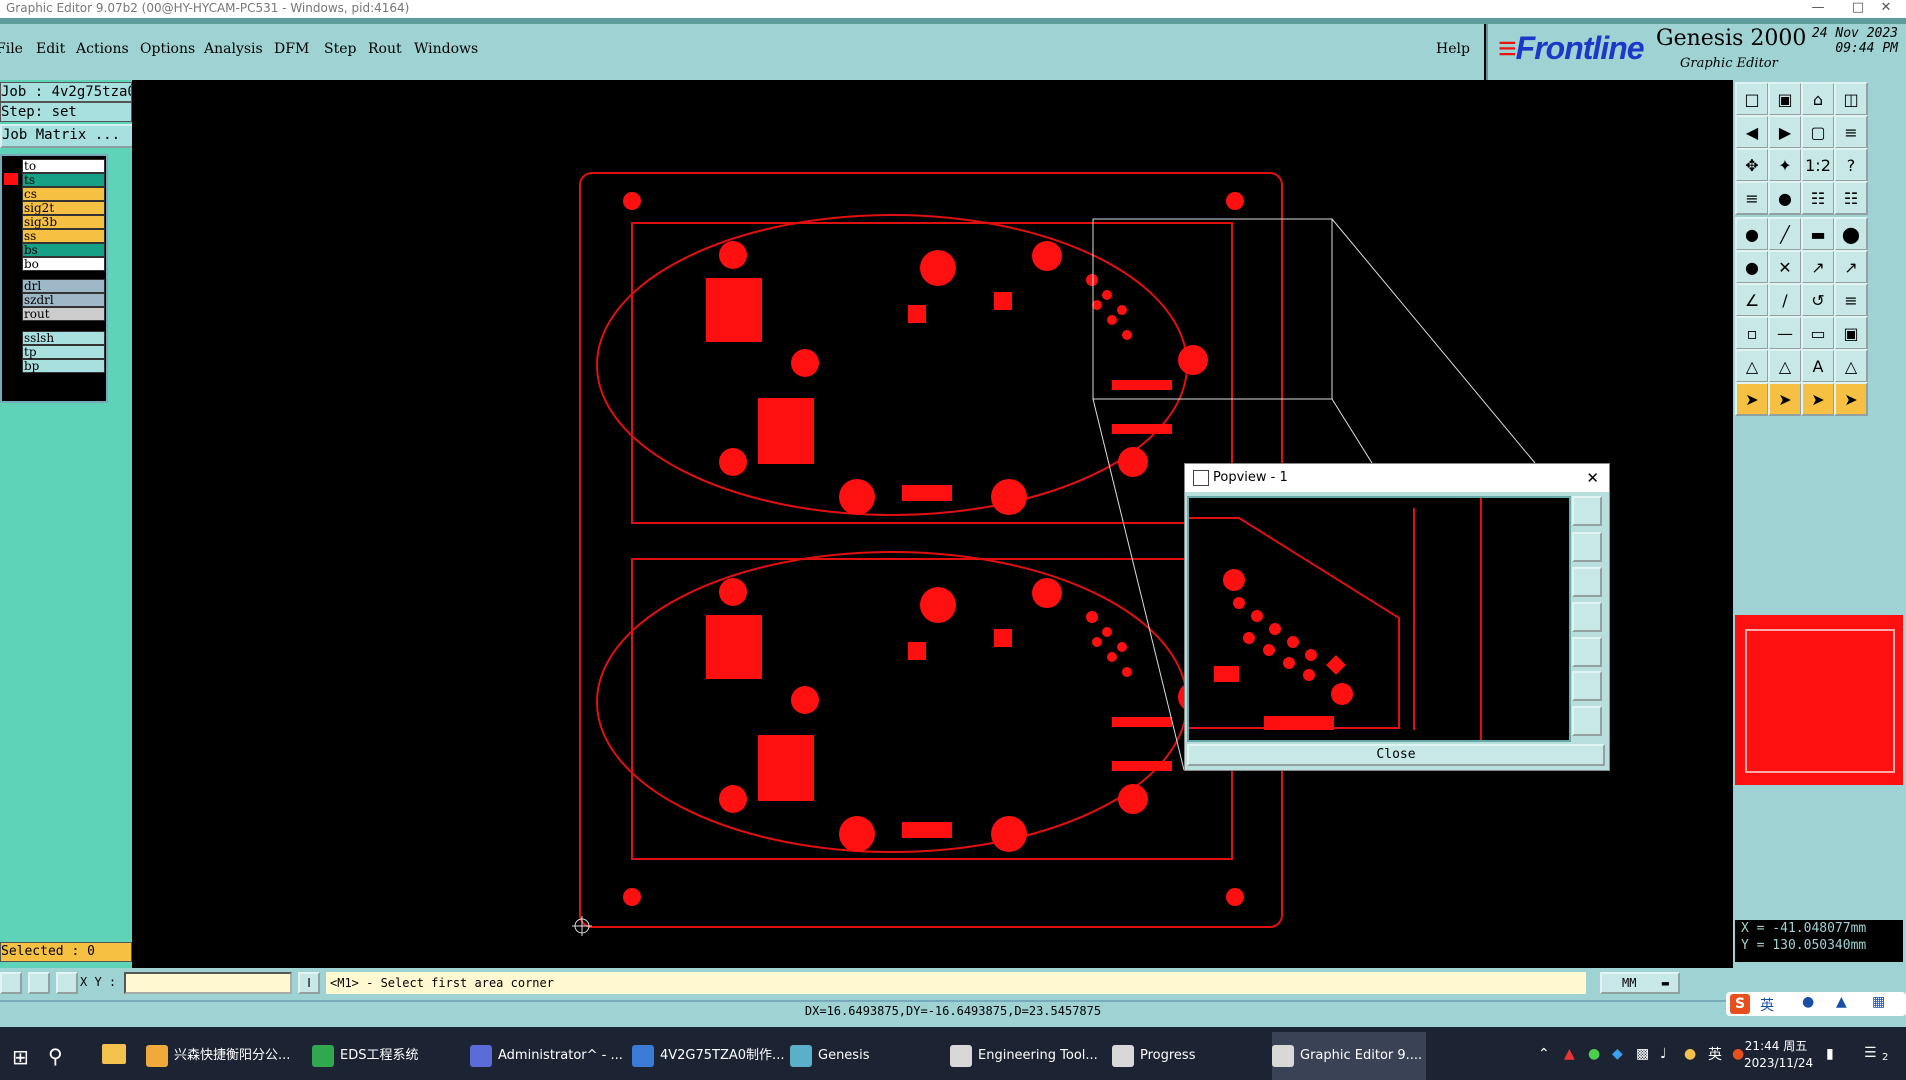 Image resolution: width=1906 pixels, height=1080 pixels. I want to click on bluetooth-tray-icon: ◆, so click(1617, 1054).